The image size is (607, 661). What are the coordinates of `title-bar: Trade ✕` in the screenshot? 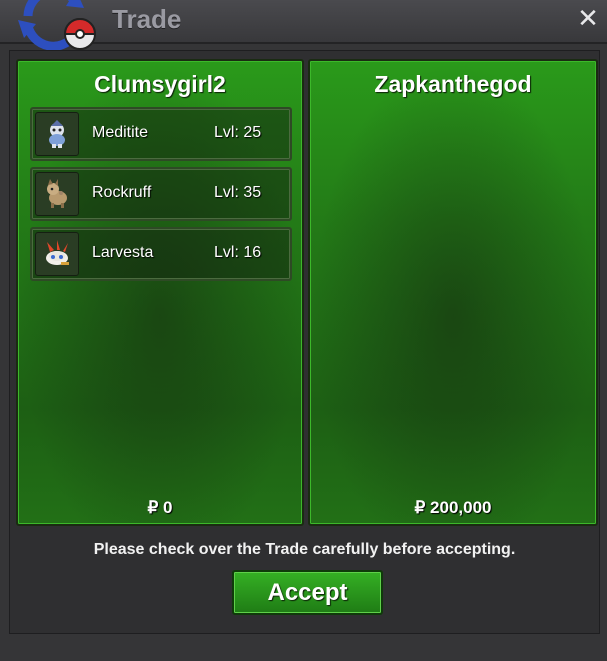 It's located at (303, 25).